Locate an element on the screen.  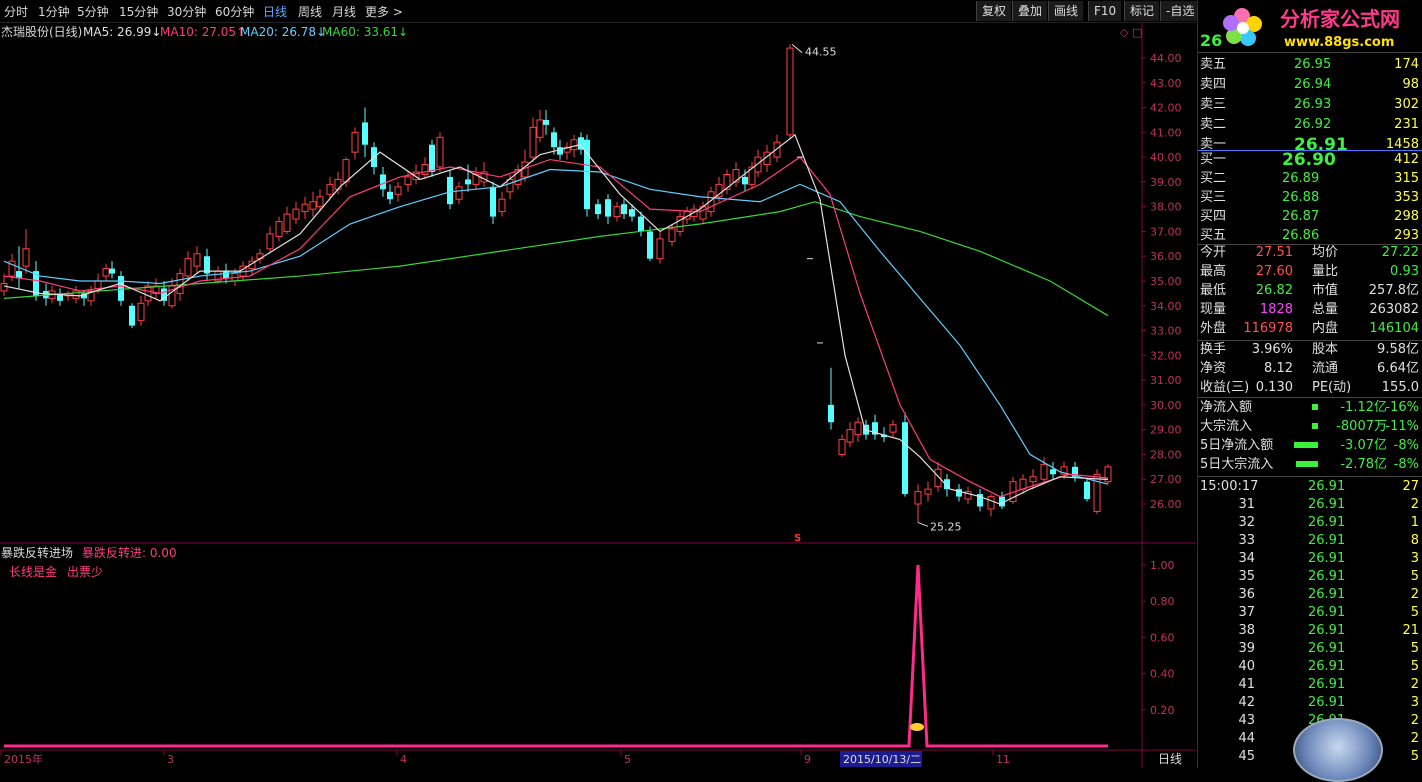
fundamental-value: 155.0 is located at coordinates (1400, 387).